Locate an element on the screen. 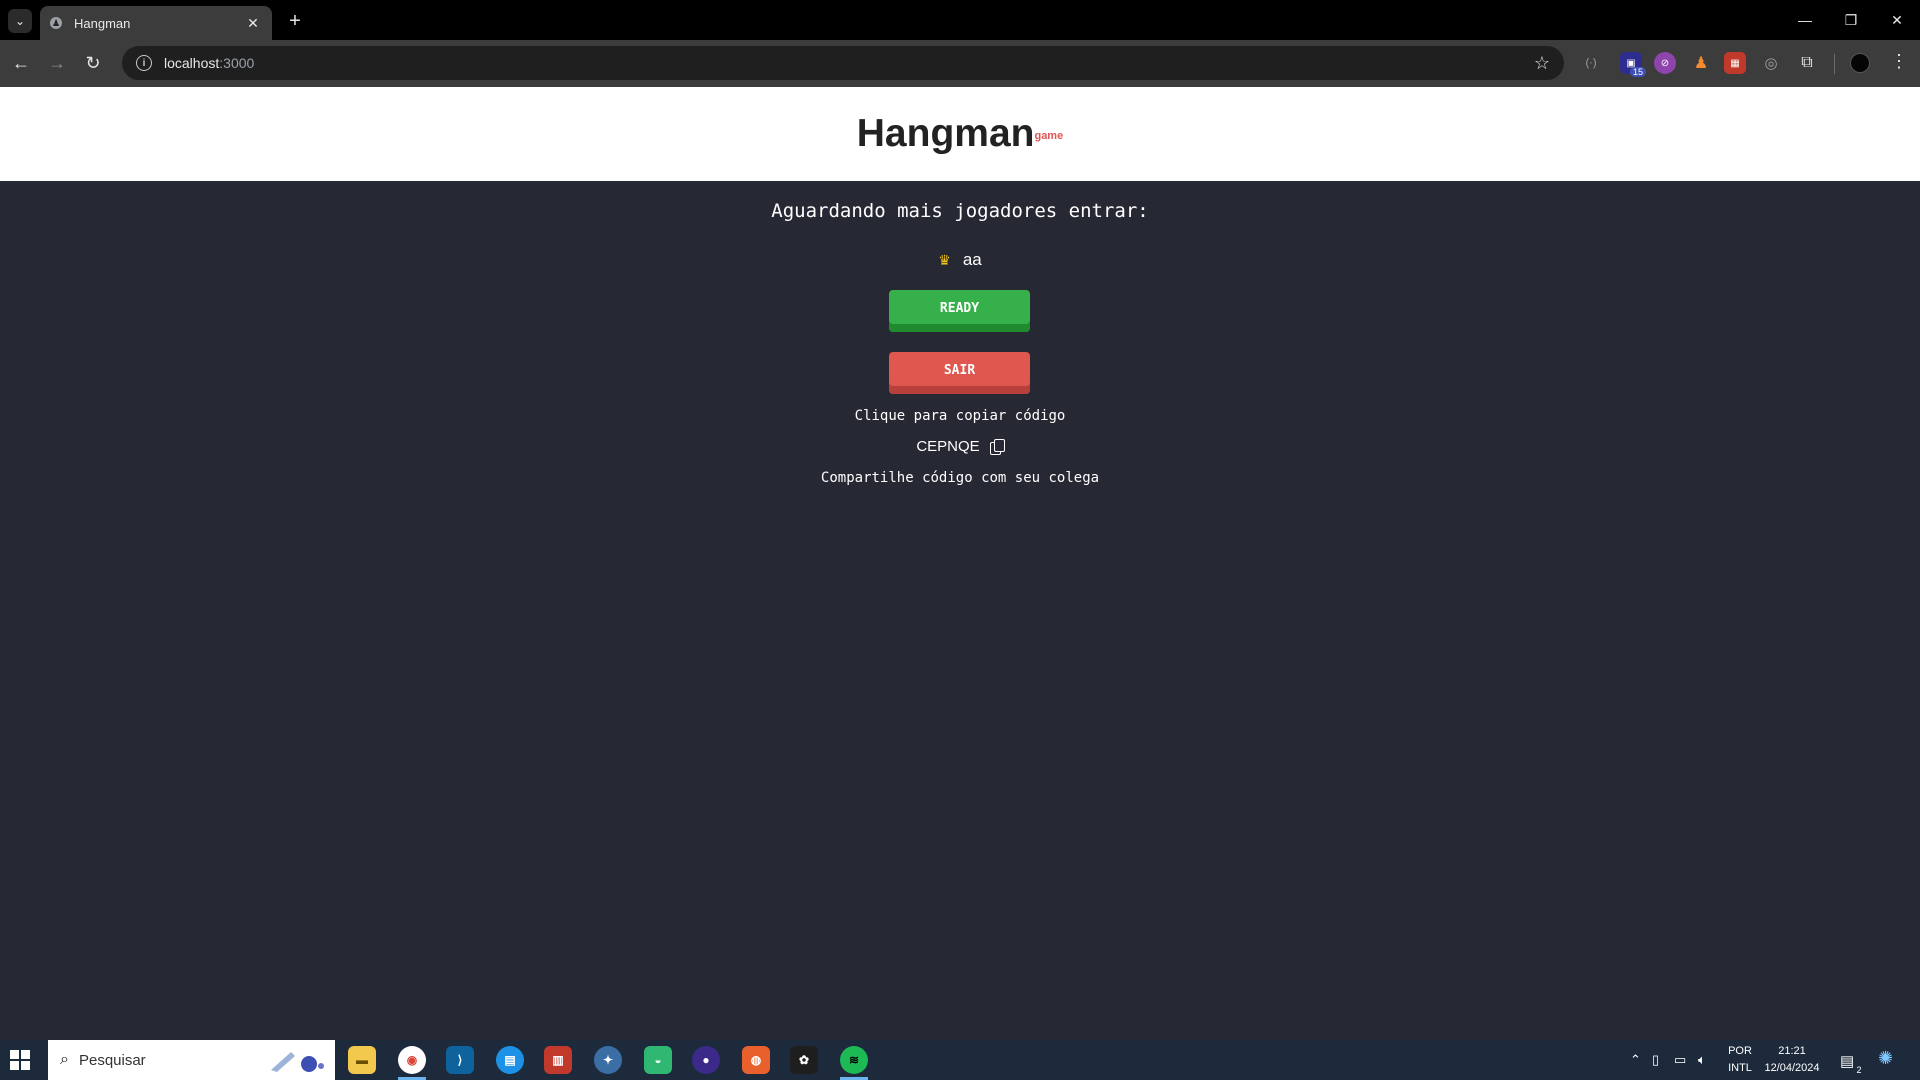 The width and height of the screenshot is (1920, 1080). ready-button: READY is located at coordinates (959, 311).